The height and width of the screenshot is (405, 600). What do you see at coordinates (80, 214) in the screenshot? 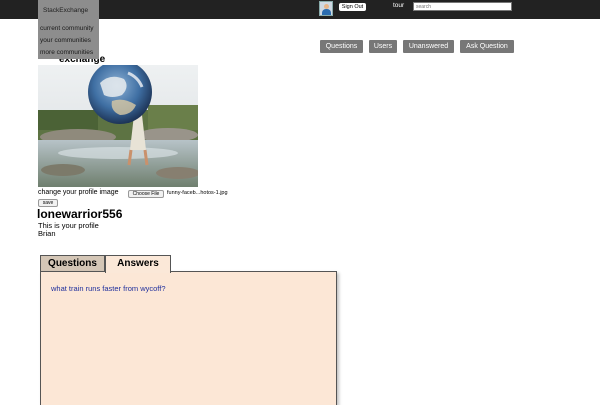
I see `profile-username: lonewarrior556` at bounding box center [80, 214].